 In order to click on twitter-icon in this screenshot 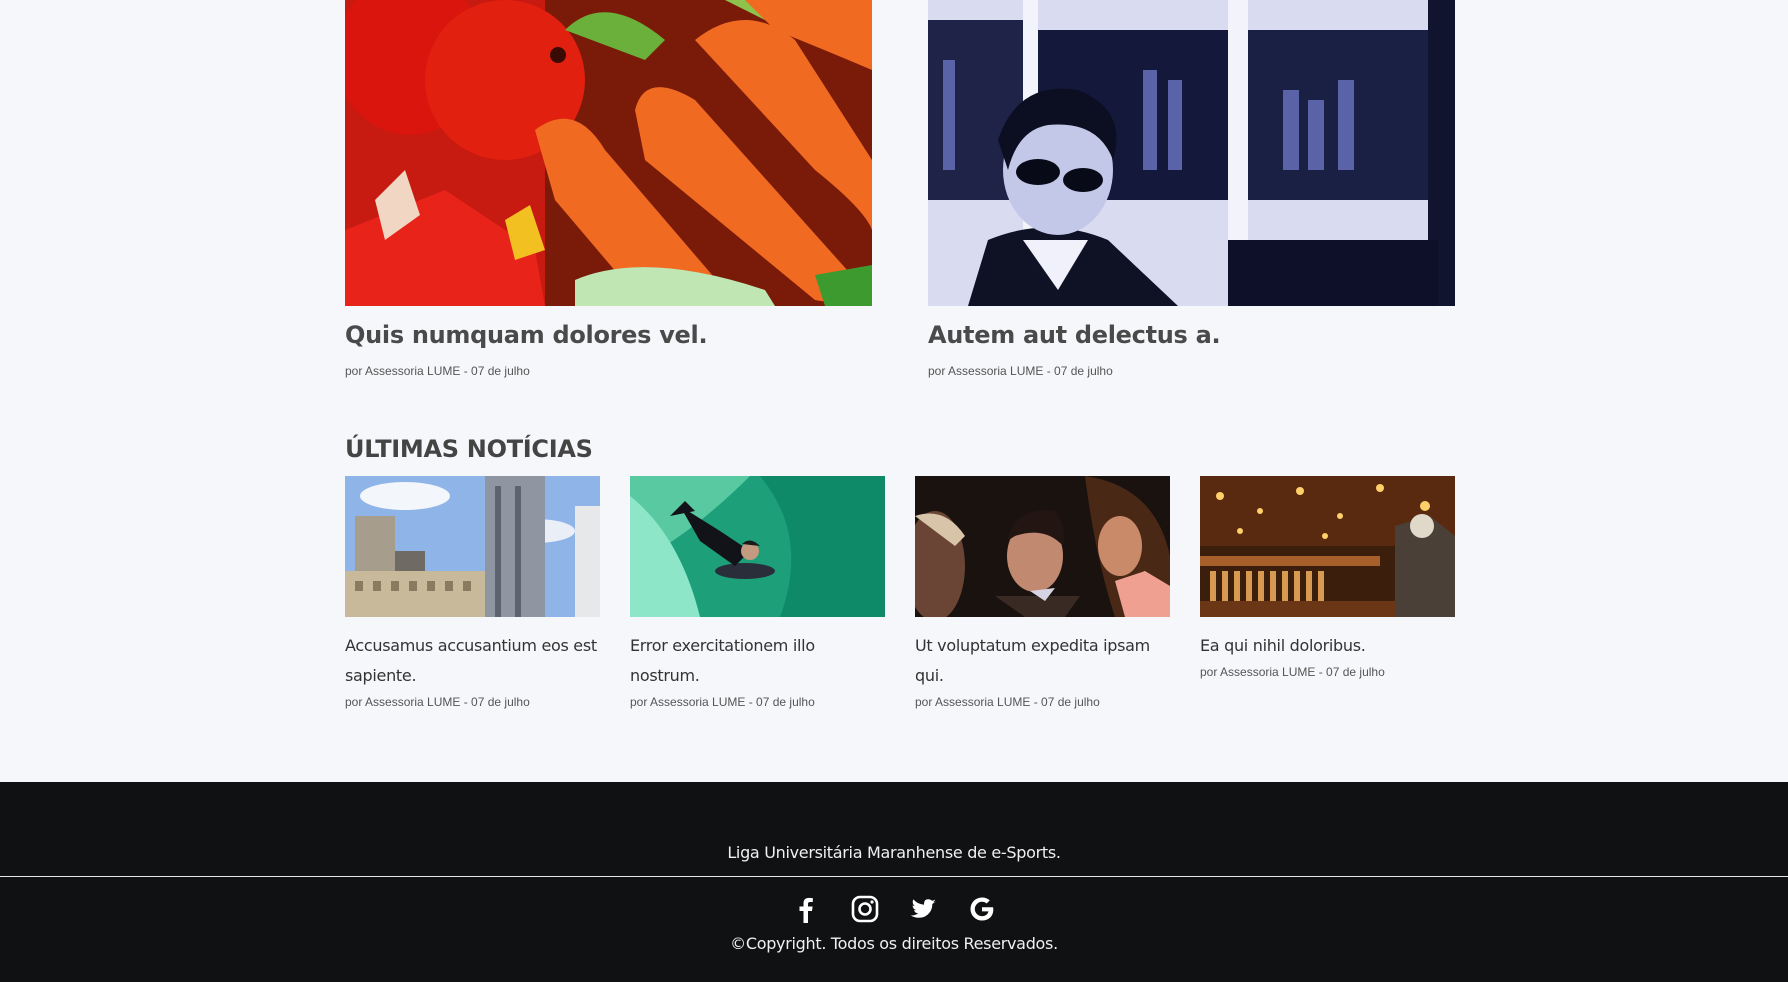, I will do `click(923, 909)`.